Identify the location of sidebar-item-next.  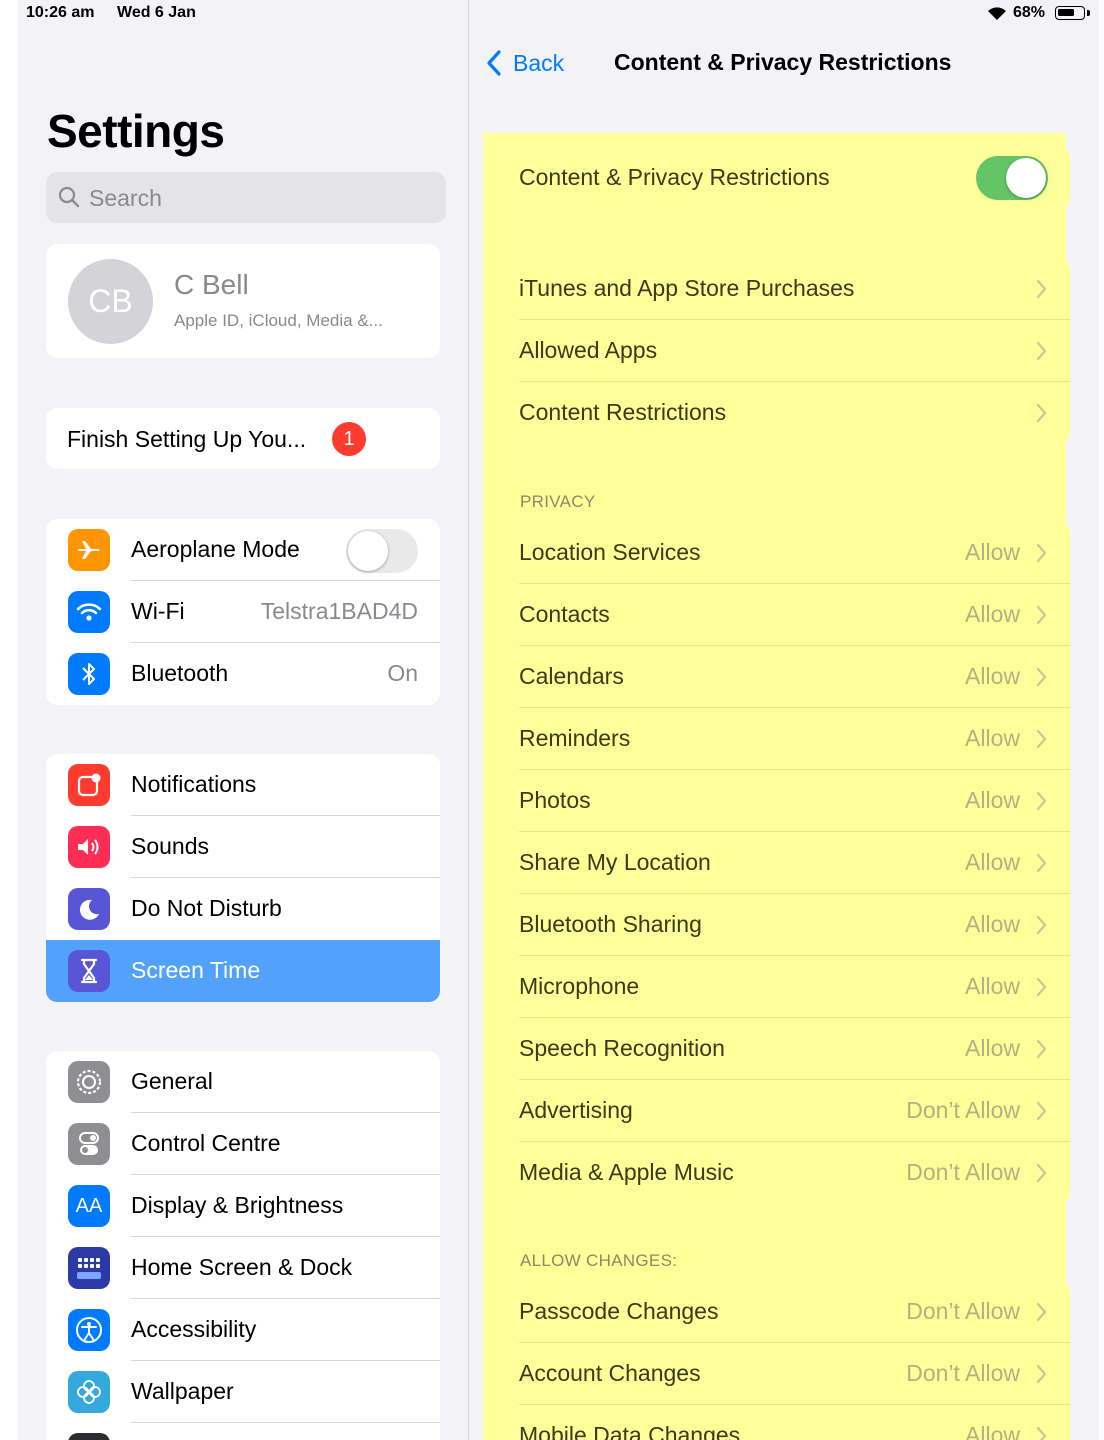
(243, 1431).